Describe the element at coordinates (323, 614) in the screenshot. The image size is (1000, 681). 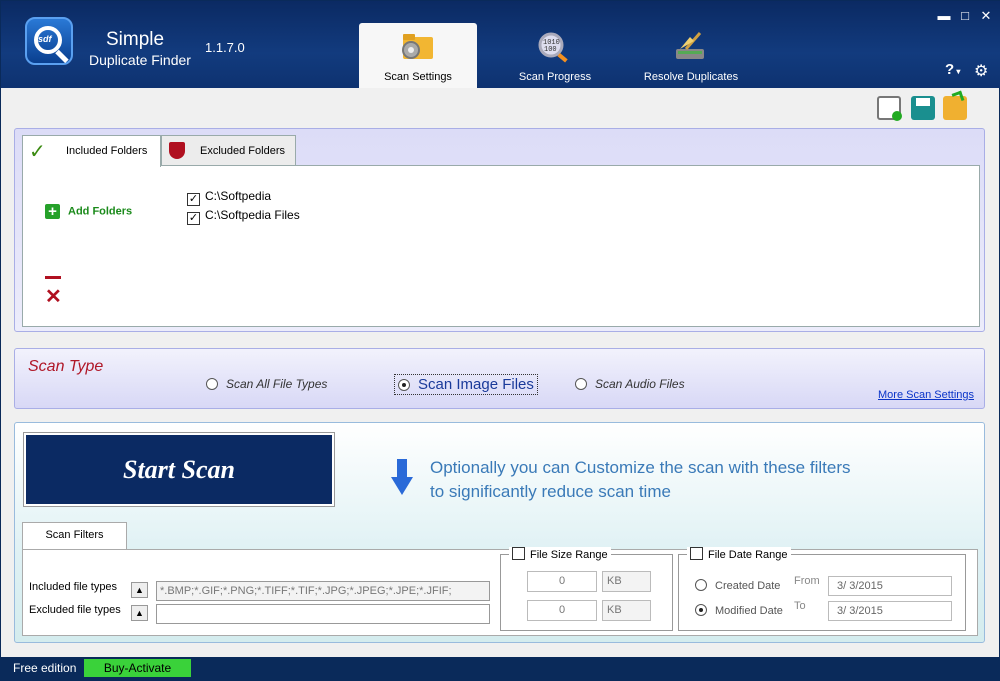
I see `excluded-types-input` at that location.